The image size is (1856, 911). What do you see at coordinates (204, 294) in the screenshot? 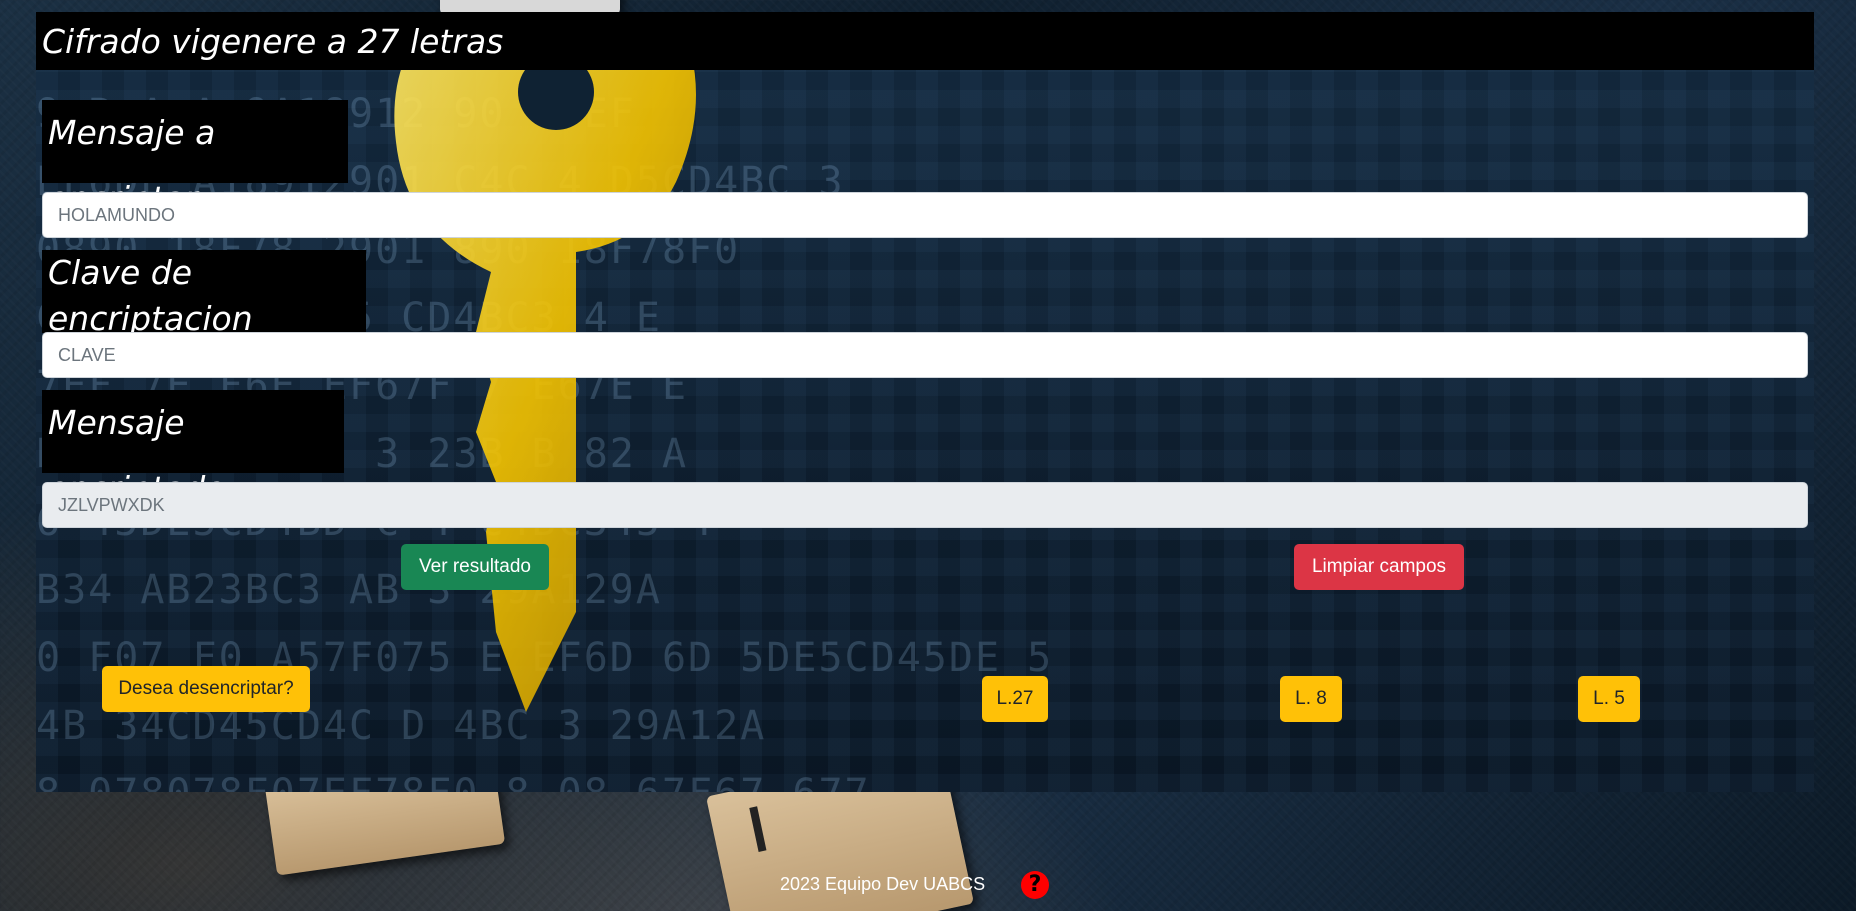
I see `key-label: Clave de encriptacion` at bounding box center [204, 294].